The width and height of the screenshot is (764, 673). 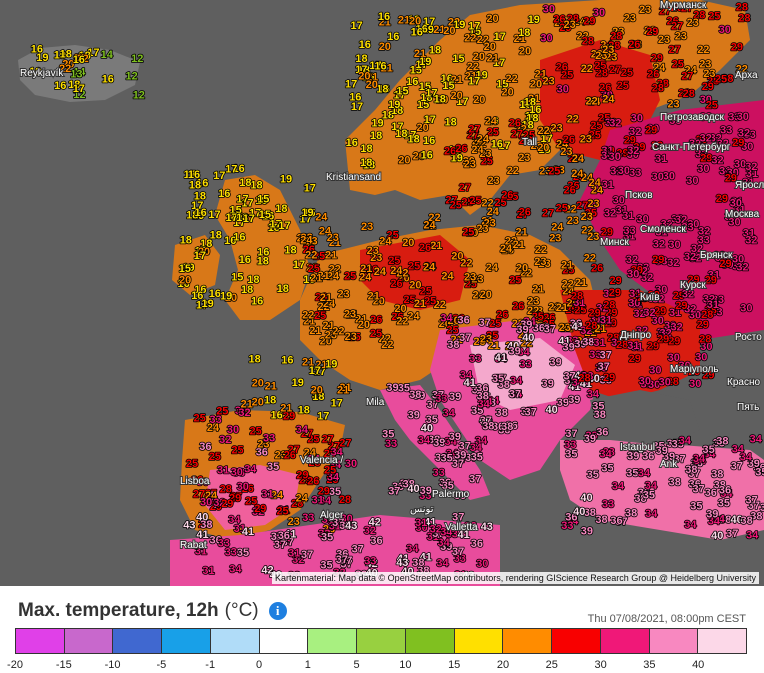 I want to click on city-label: Palermo, so click(x=451, y=494).